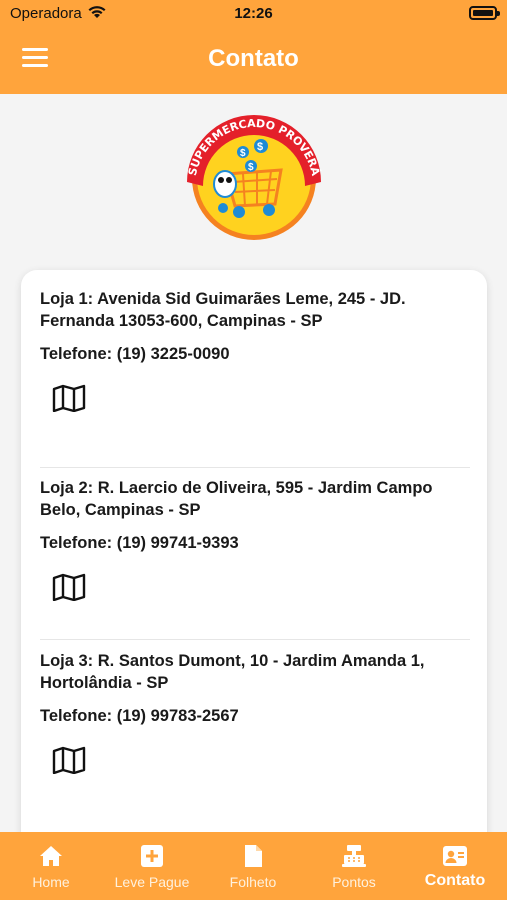 The image size is (507, 900). Describe the element at coordinates (152, 882) in the screenshot. I see `tab-label: Leve Pague` at that location.